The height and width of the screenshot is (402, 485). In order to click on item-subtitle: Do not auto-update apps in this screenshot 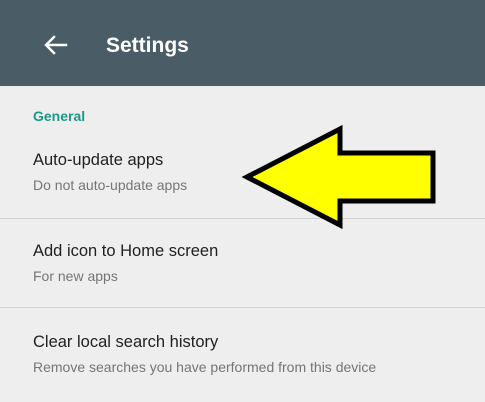, I will do `click(110, 185)`.